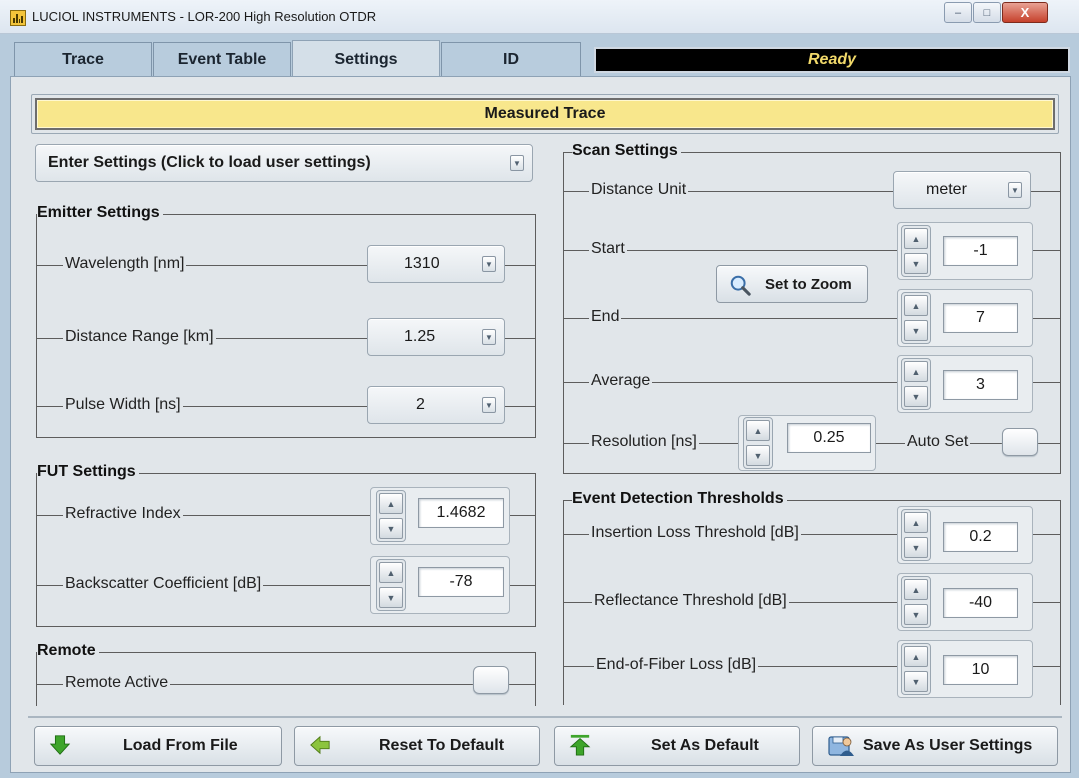  I want to click on refractive-index-label: Refractive Index, so click(123, 514).